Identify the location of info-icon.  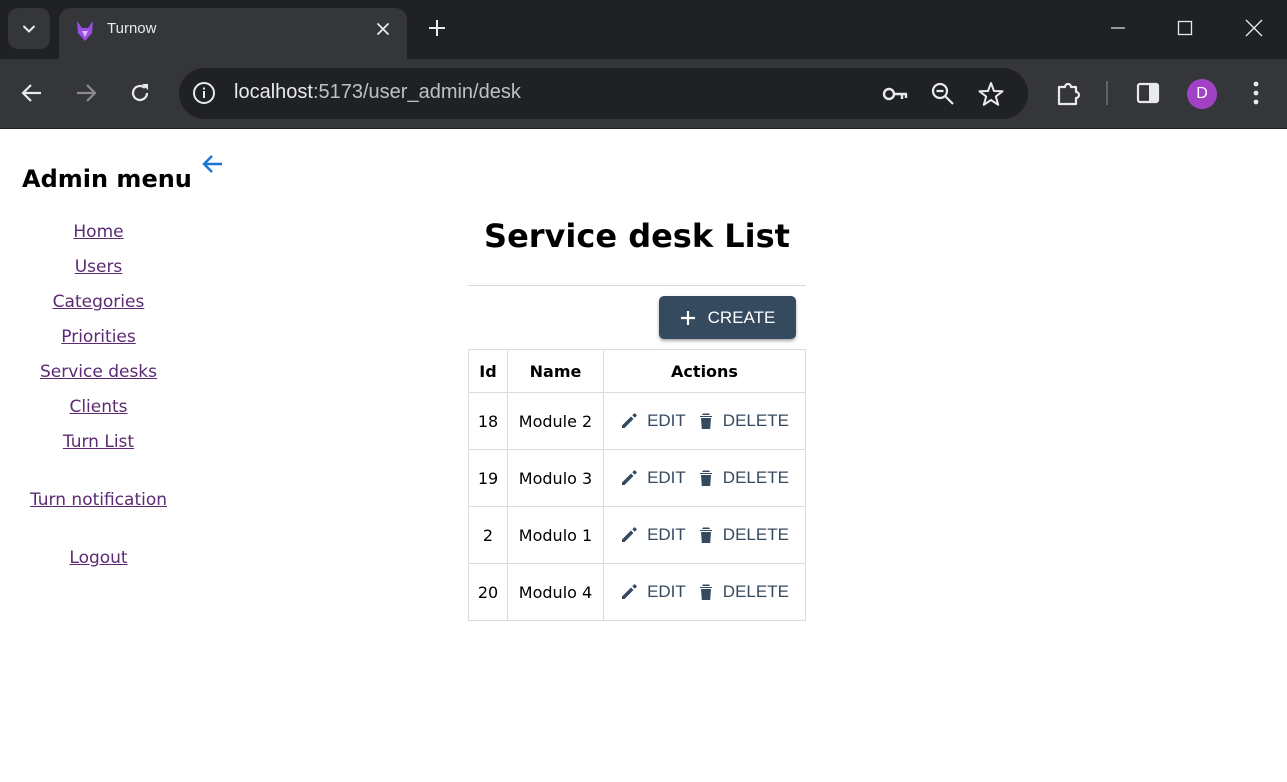
(204, 93).